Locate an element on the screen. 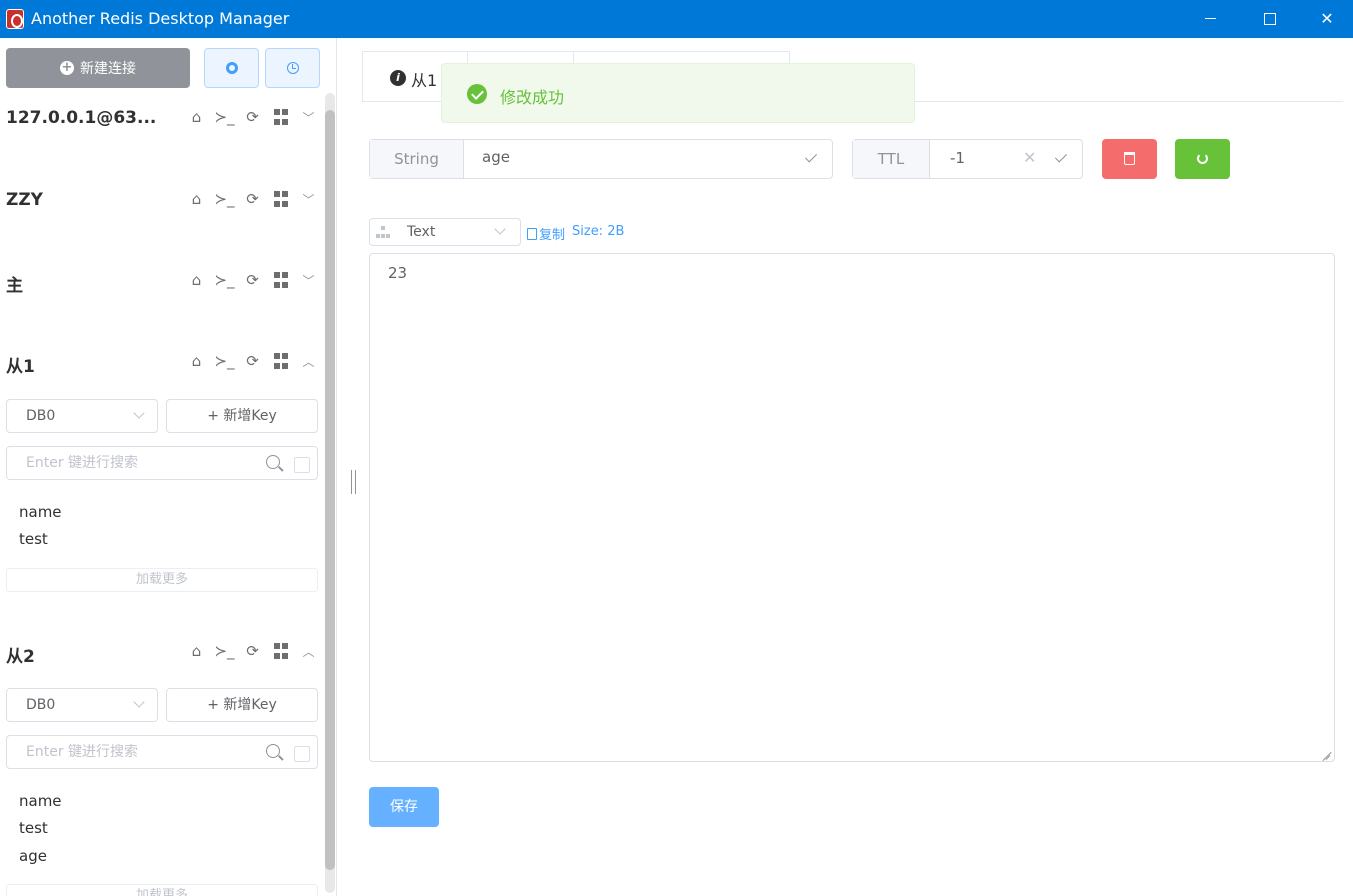 Image resolution: width=1353 pixels, height=896 pixels. ttl-input: -1 is located at coordinates (957, 158).